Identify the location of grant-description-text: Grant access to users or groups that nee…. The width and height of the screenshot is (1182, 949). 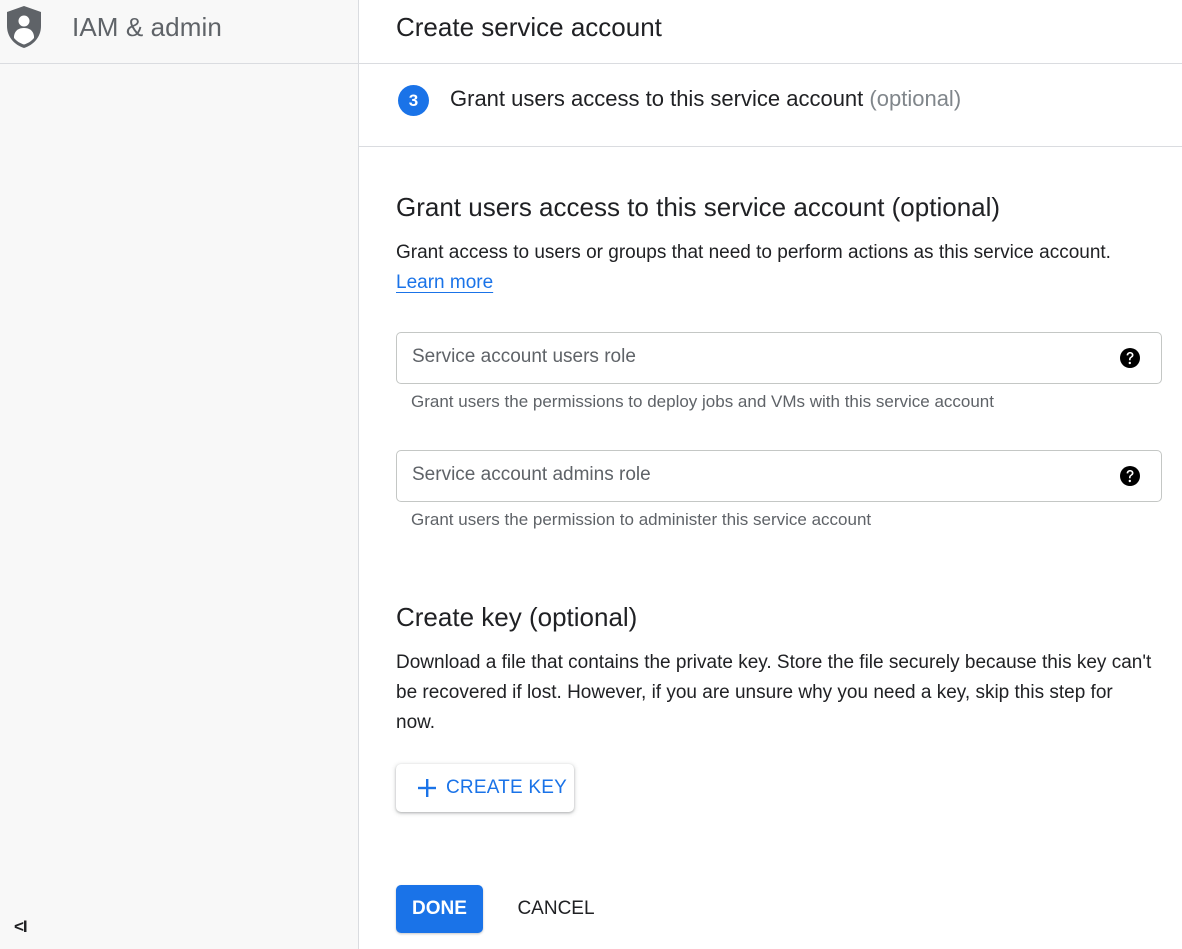
(753, 252).